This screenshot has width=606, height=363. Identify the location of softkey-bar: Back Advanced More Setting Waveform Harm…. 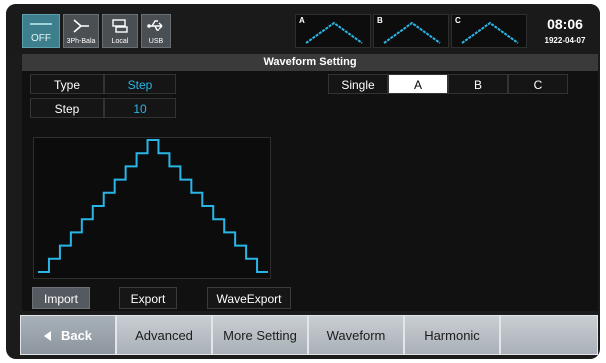
(309, 335).